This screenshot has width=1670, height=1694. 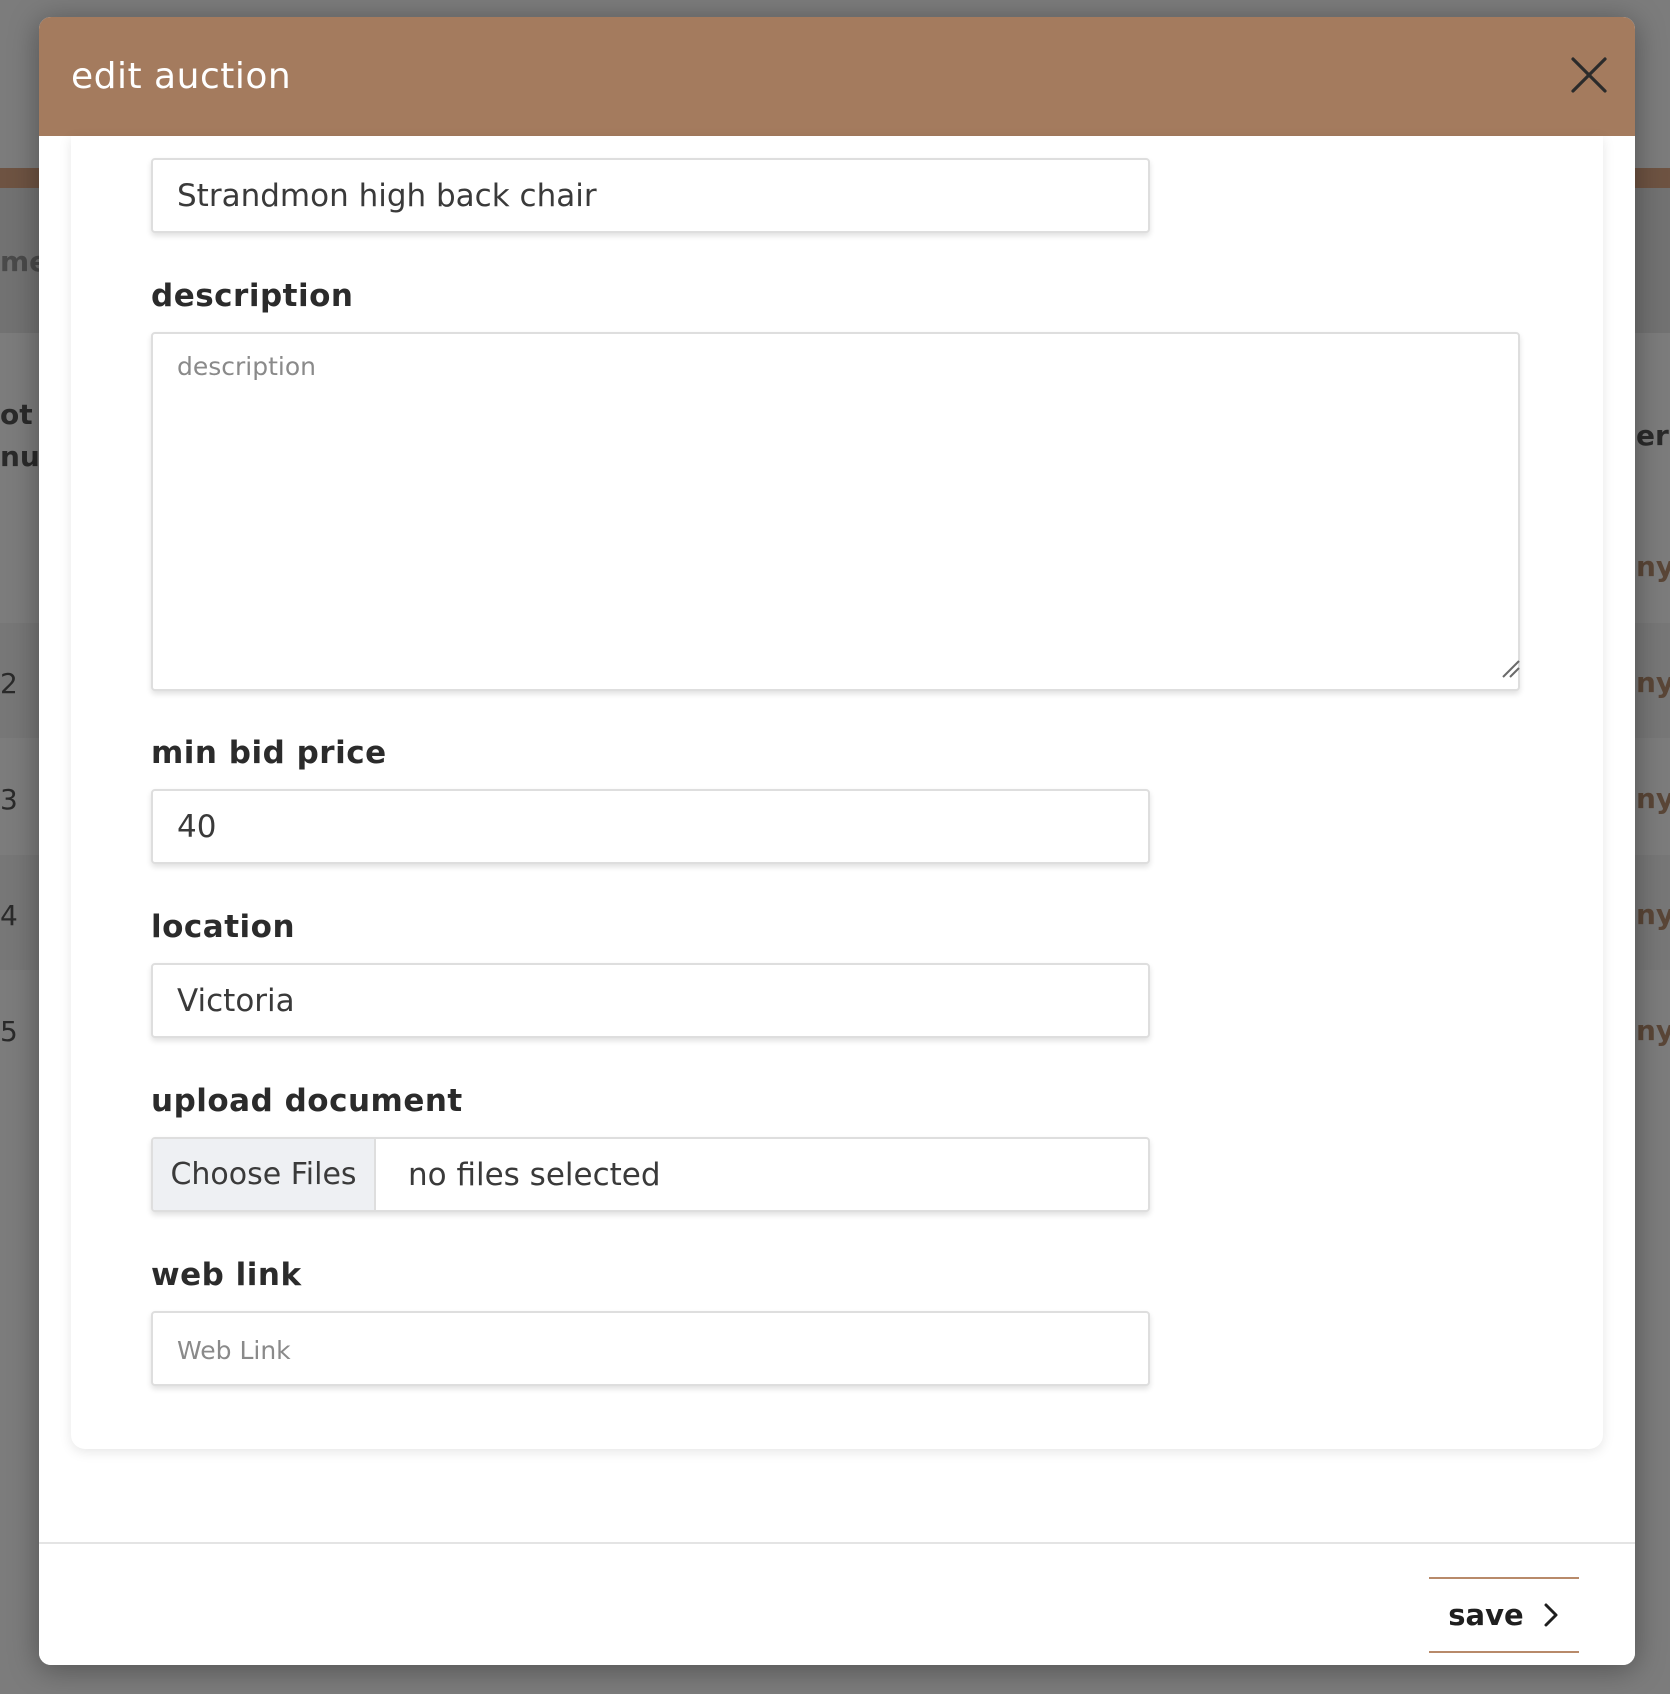 What do you see at coordinates (16, 414) in the screenshot?
I see `background-text: ot` at bounding box center [16, 414].